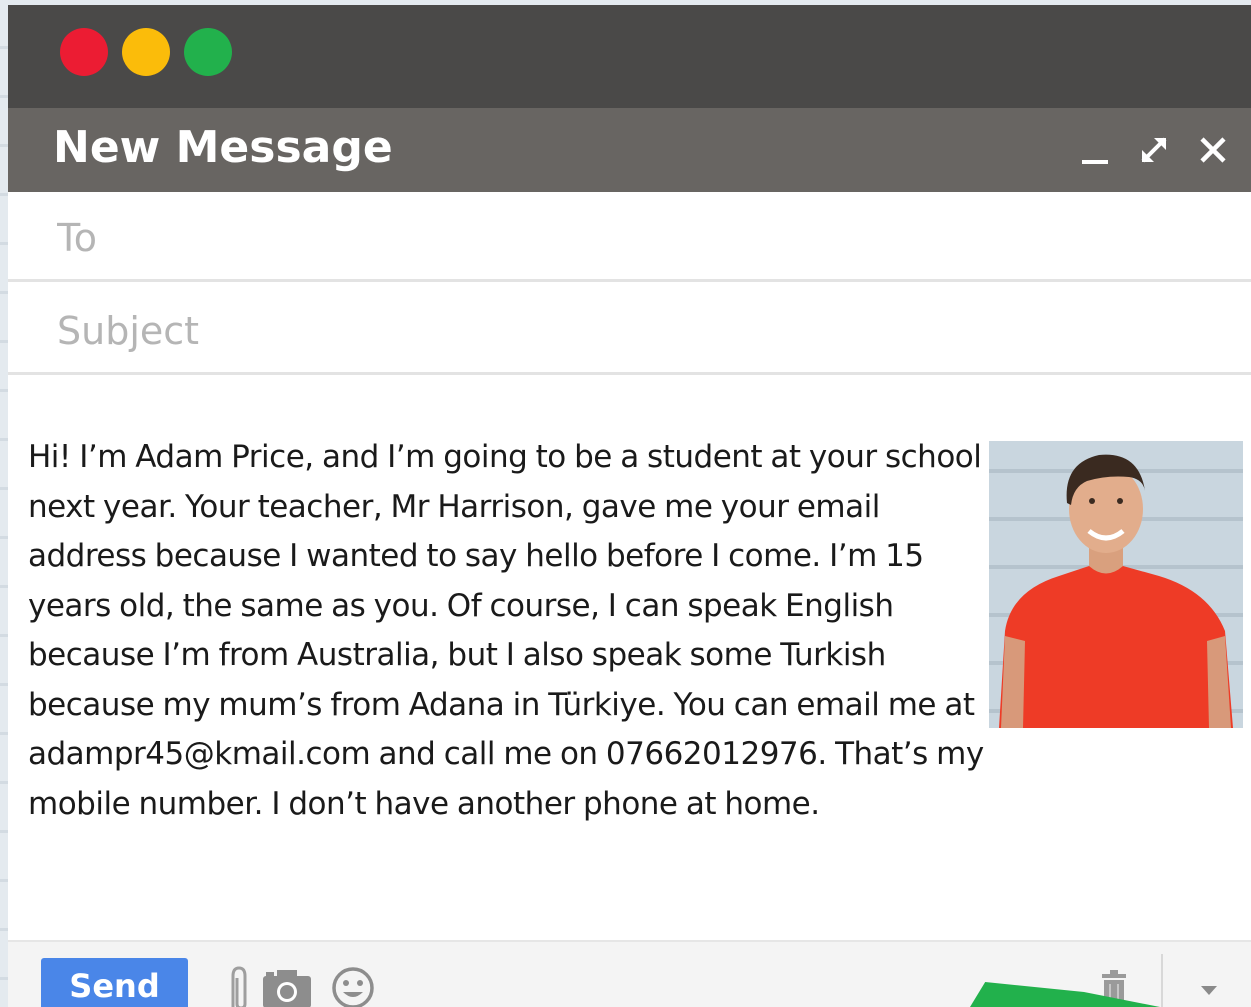 The width and height of the screenshot is (1251, 1007). I want to click on minimize-icon, so click(1096, 150).